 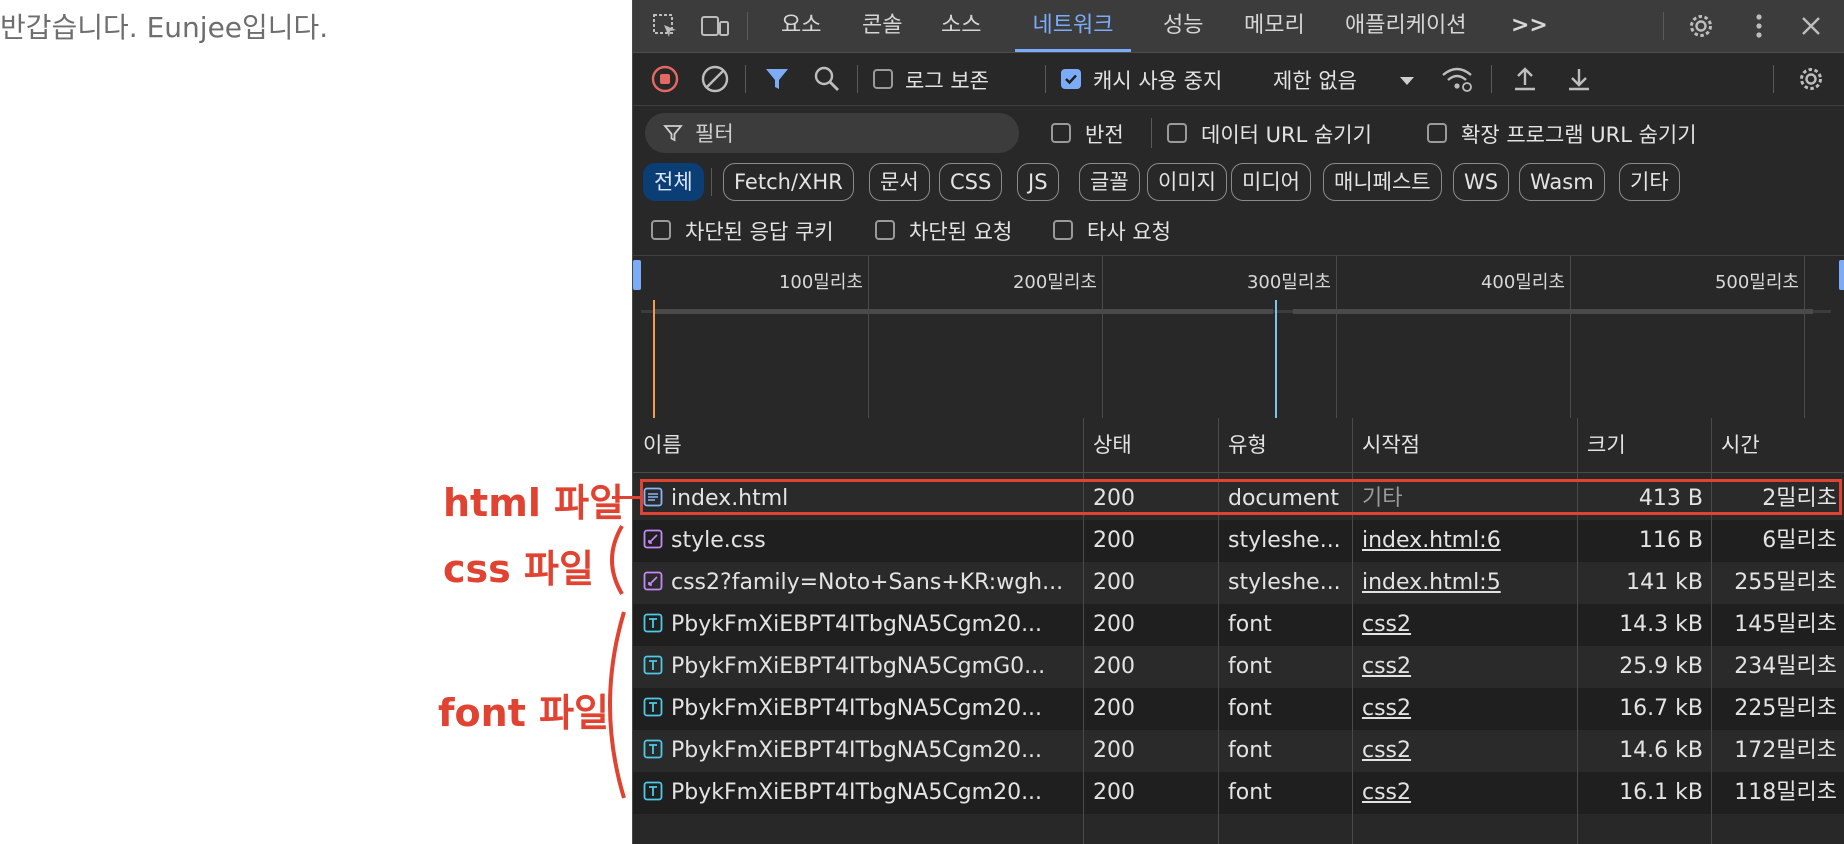 I want to click on header-size: 크기, so click(x=1644, y=445).